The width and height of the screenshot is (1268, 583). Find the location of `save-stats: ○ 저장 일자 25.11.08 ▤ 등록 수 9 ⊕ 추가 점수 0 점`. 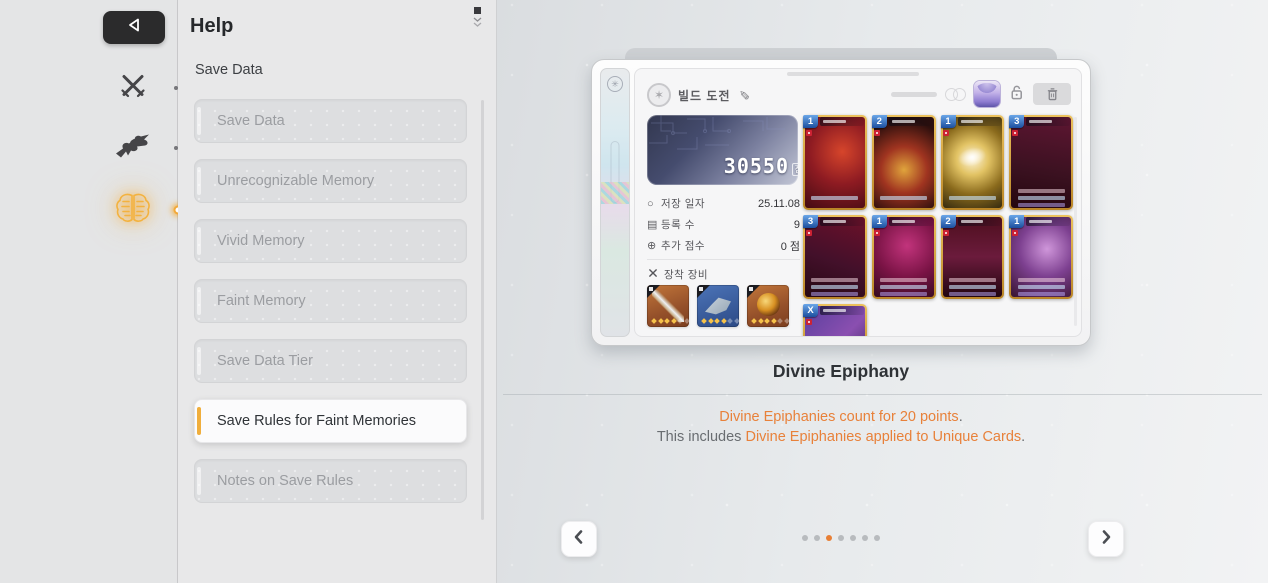

save-stats: ○ 저장 일자 25.11.08 ▤ 등록 수 9 ⊕ 추가 점수 0 점 is located at coordinates (723, 224).